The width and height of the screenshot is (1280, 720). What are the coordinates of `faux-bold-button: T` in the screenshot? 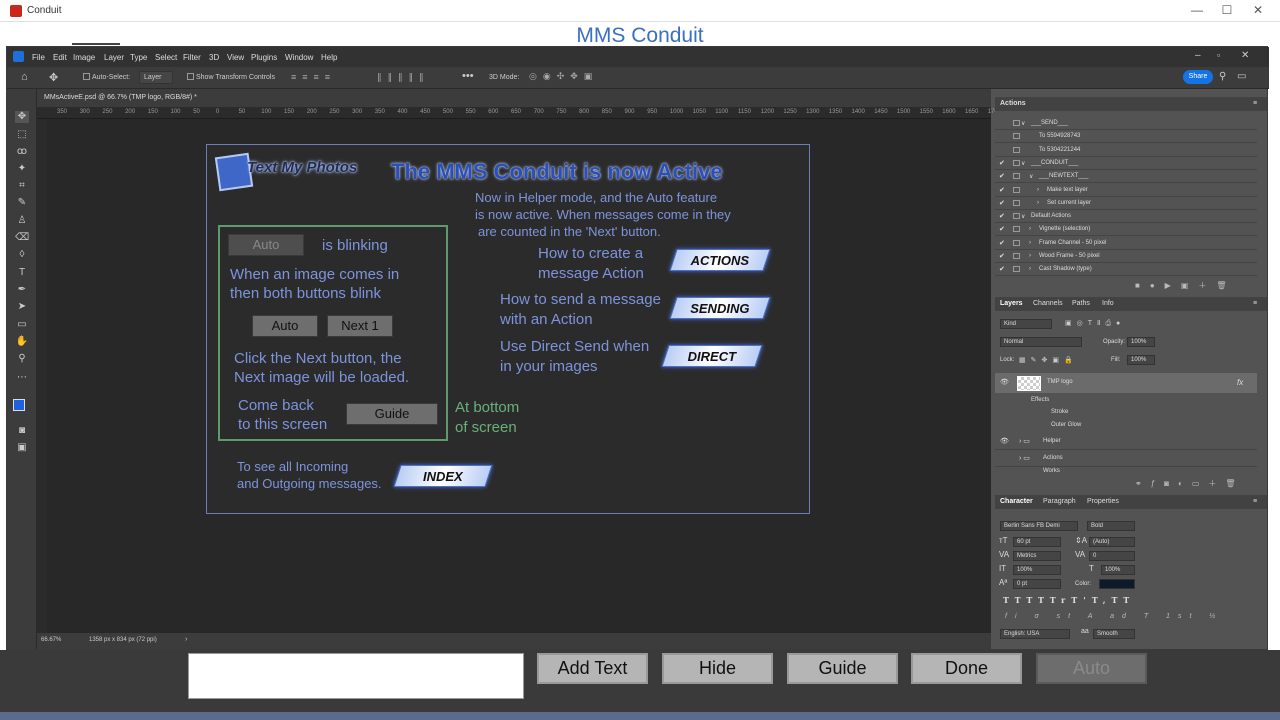 It's located at (1009, 600).